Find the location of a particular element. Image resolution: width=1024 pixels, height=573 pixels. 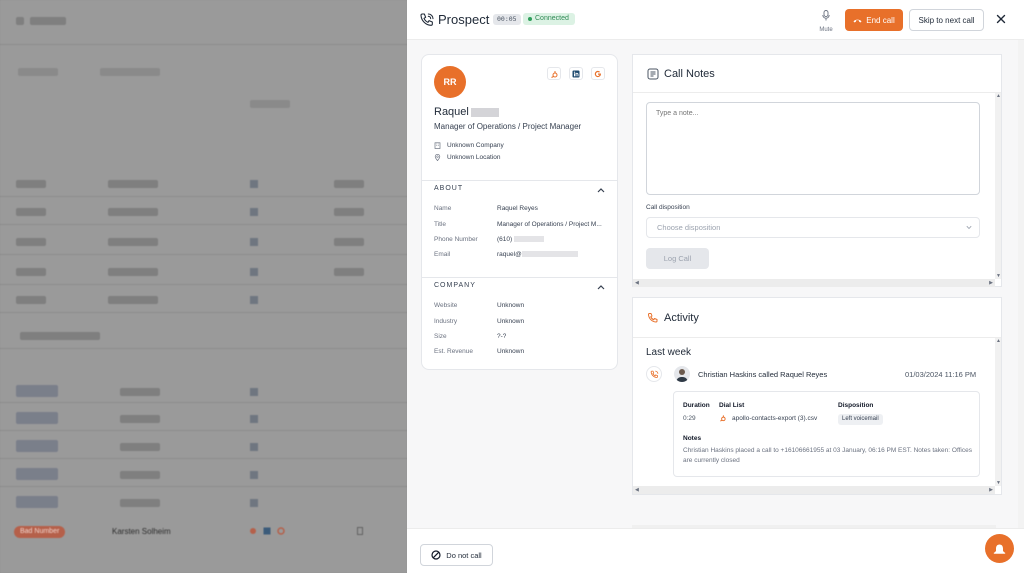

help-chat-button is located at coordinates (999, 548).